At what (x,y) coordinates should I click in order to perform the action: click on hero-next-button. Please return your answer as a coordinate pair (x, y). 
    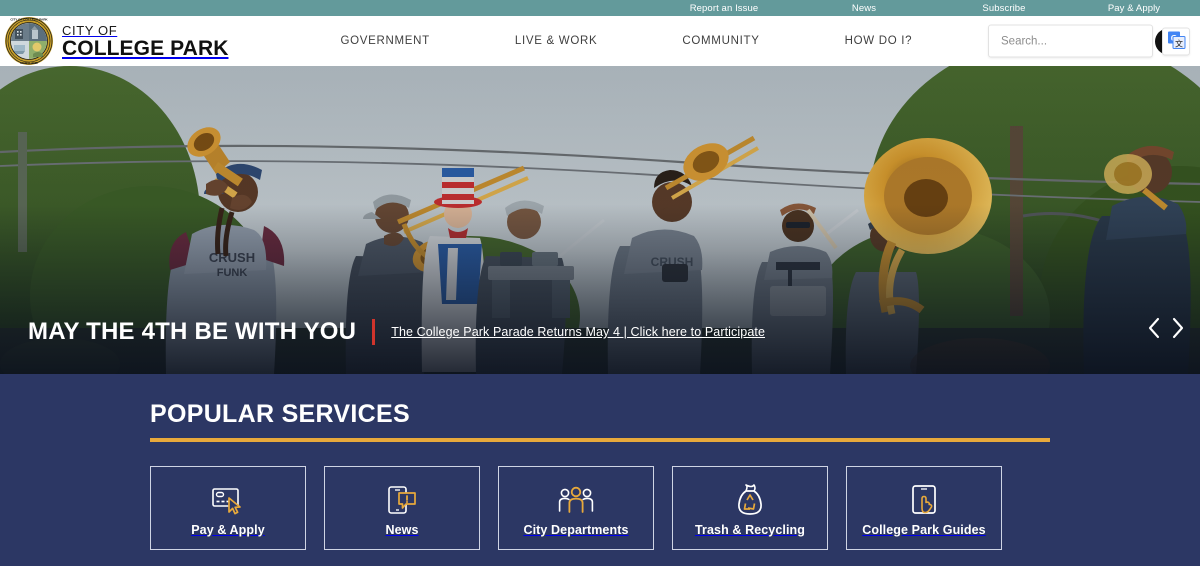
    Looking at the image, I should click on (1177, 329).